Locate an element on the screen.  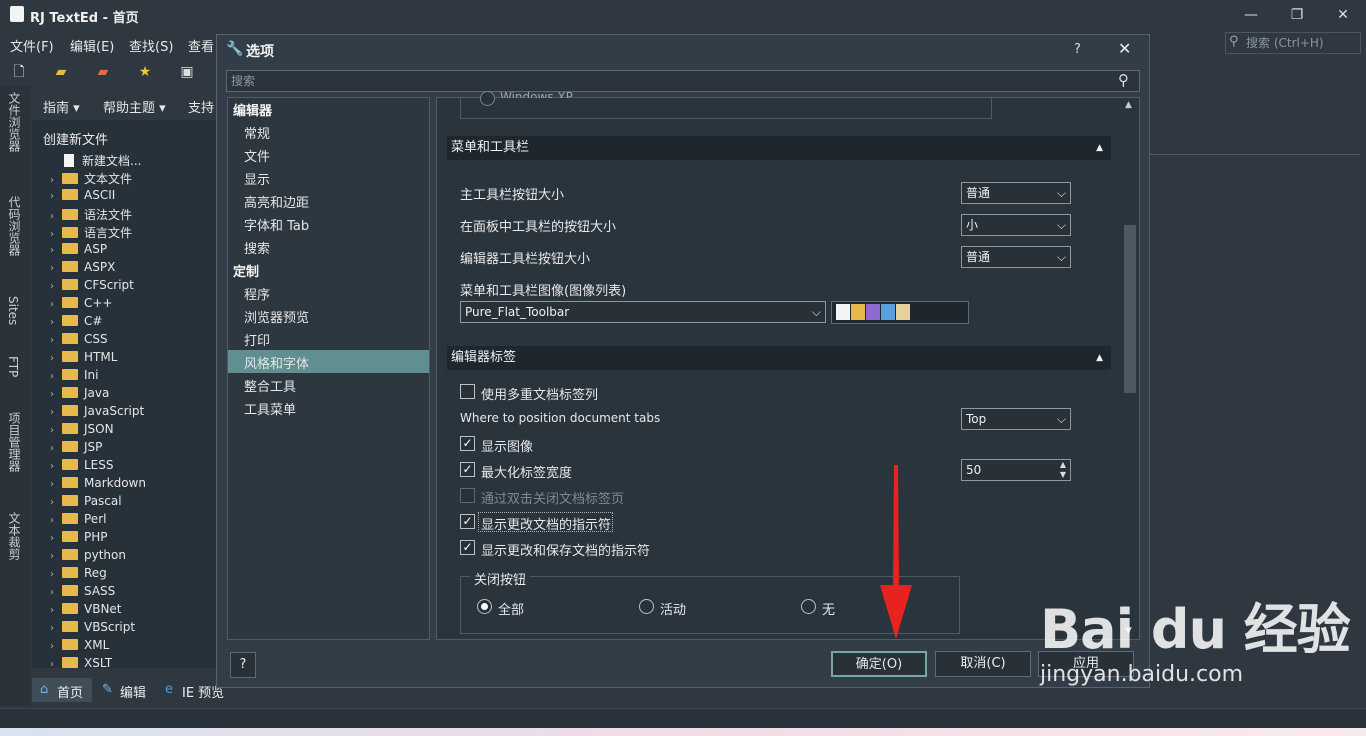
file-type-item: › Reg is located at coordinates (78, 575).